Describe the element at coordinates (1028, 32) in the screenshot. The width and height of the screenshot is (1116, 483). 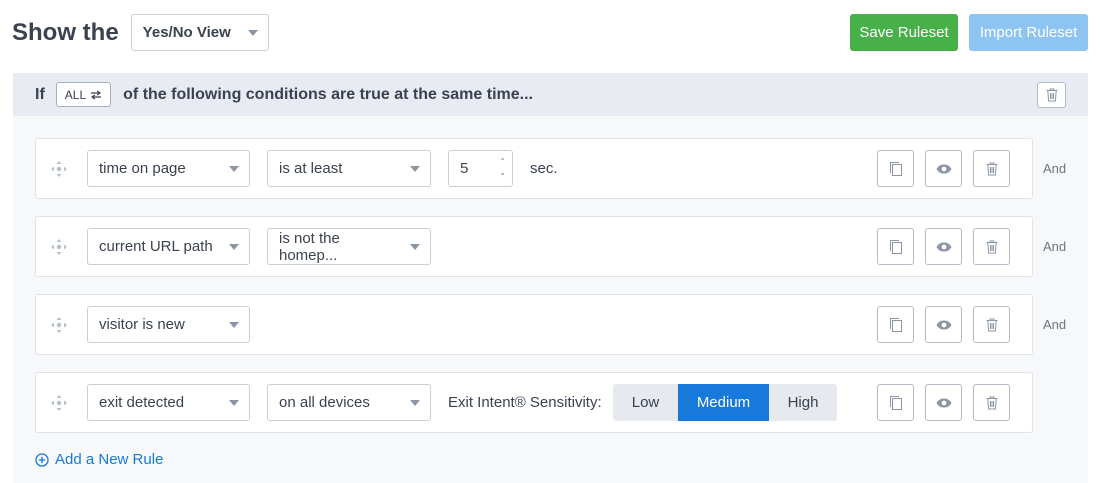
I see `import-ruleset-button: Import Ruleset` at that location.